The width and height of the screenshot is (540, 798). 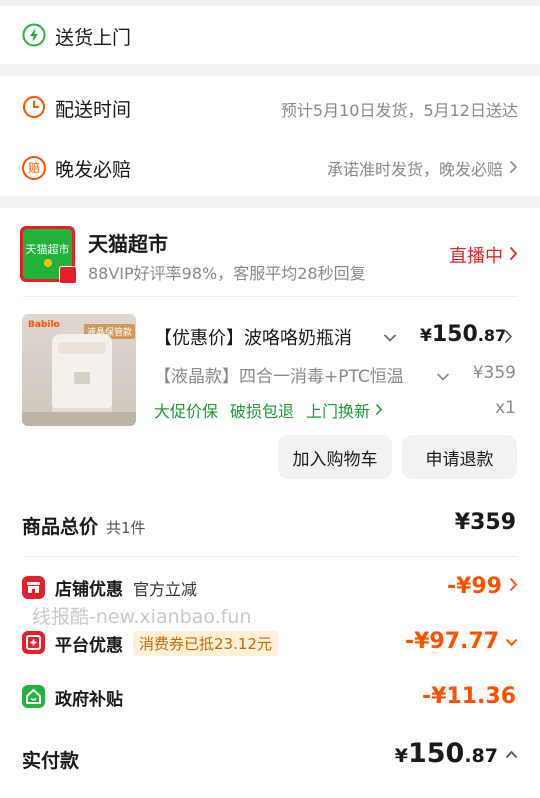 I want to click on coupon-badge: 消费券已抵23.12元, so click(x=205, y=643).